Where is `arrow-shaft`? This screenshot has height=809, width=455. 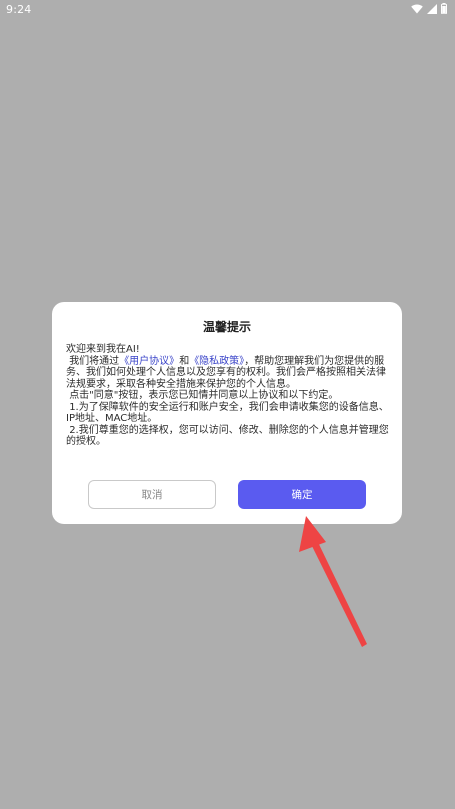 arrow-shaft is located at coordinates (338, 591).